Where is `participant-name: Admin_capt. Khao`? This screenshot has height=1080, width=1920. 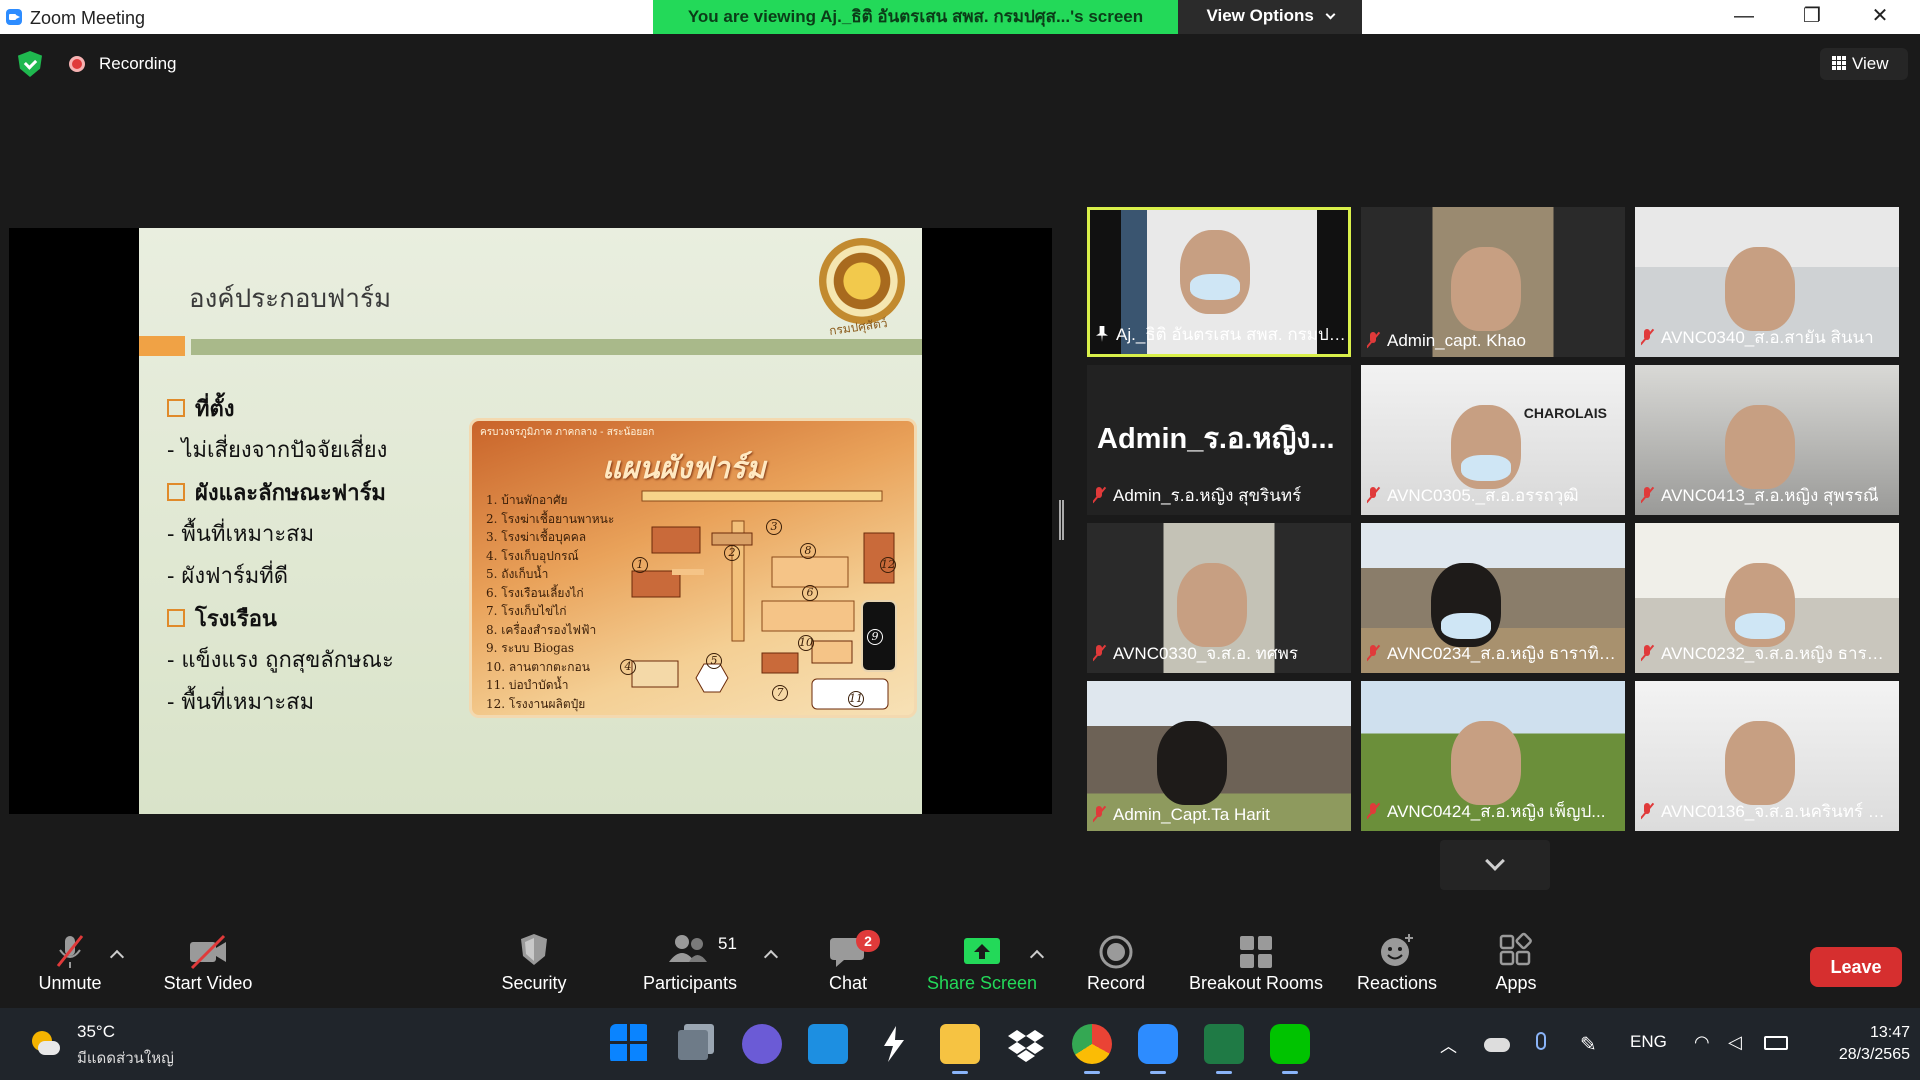 participant-name: Admin_capt. Khao is located at coordinates (1456, 340).